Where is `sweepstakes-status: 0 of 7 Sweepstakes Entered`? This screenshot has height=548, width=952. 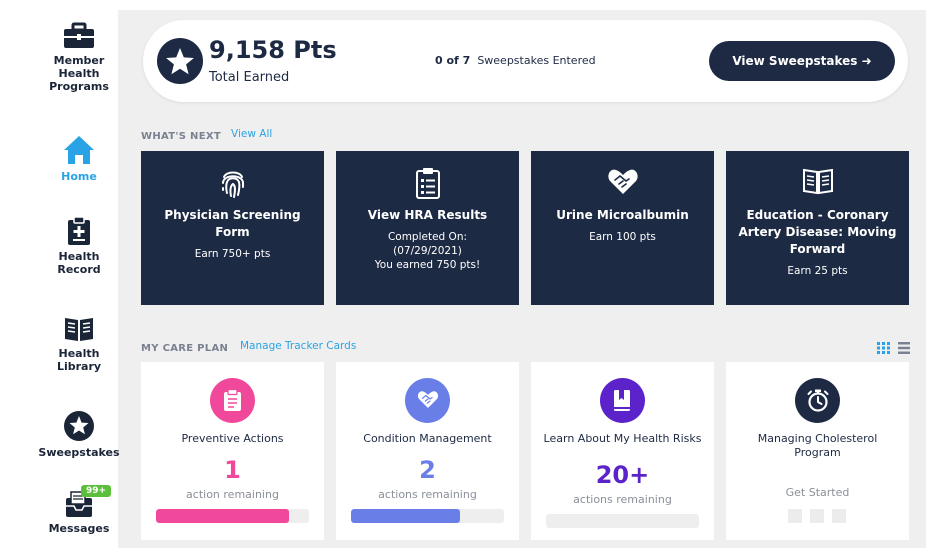 sweepstakes-status: 0 of 7 Sweepstakes Entered is located at coordinates (515, 60).